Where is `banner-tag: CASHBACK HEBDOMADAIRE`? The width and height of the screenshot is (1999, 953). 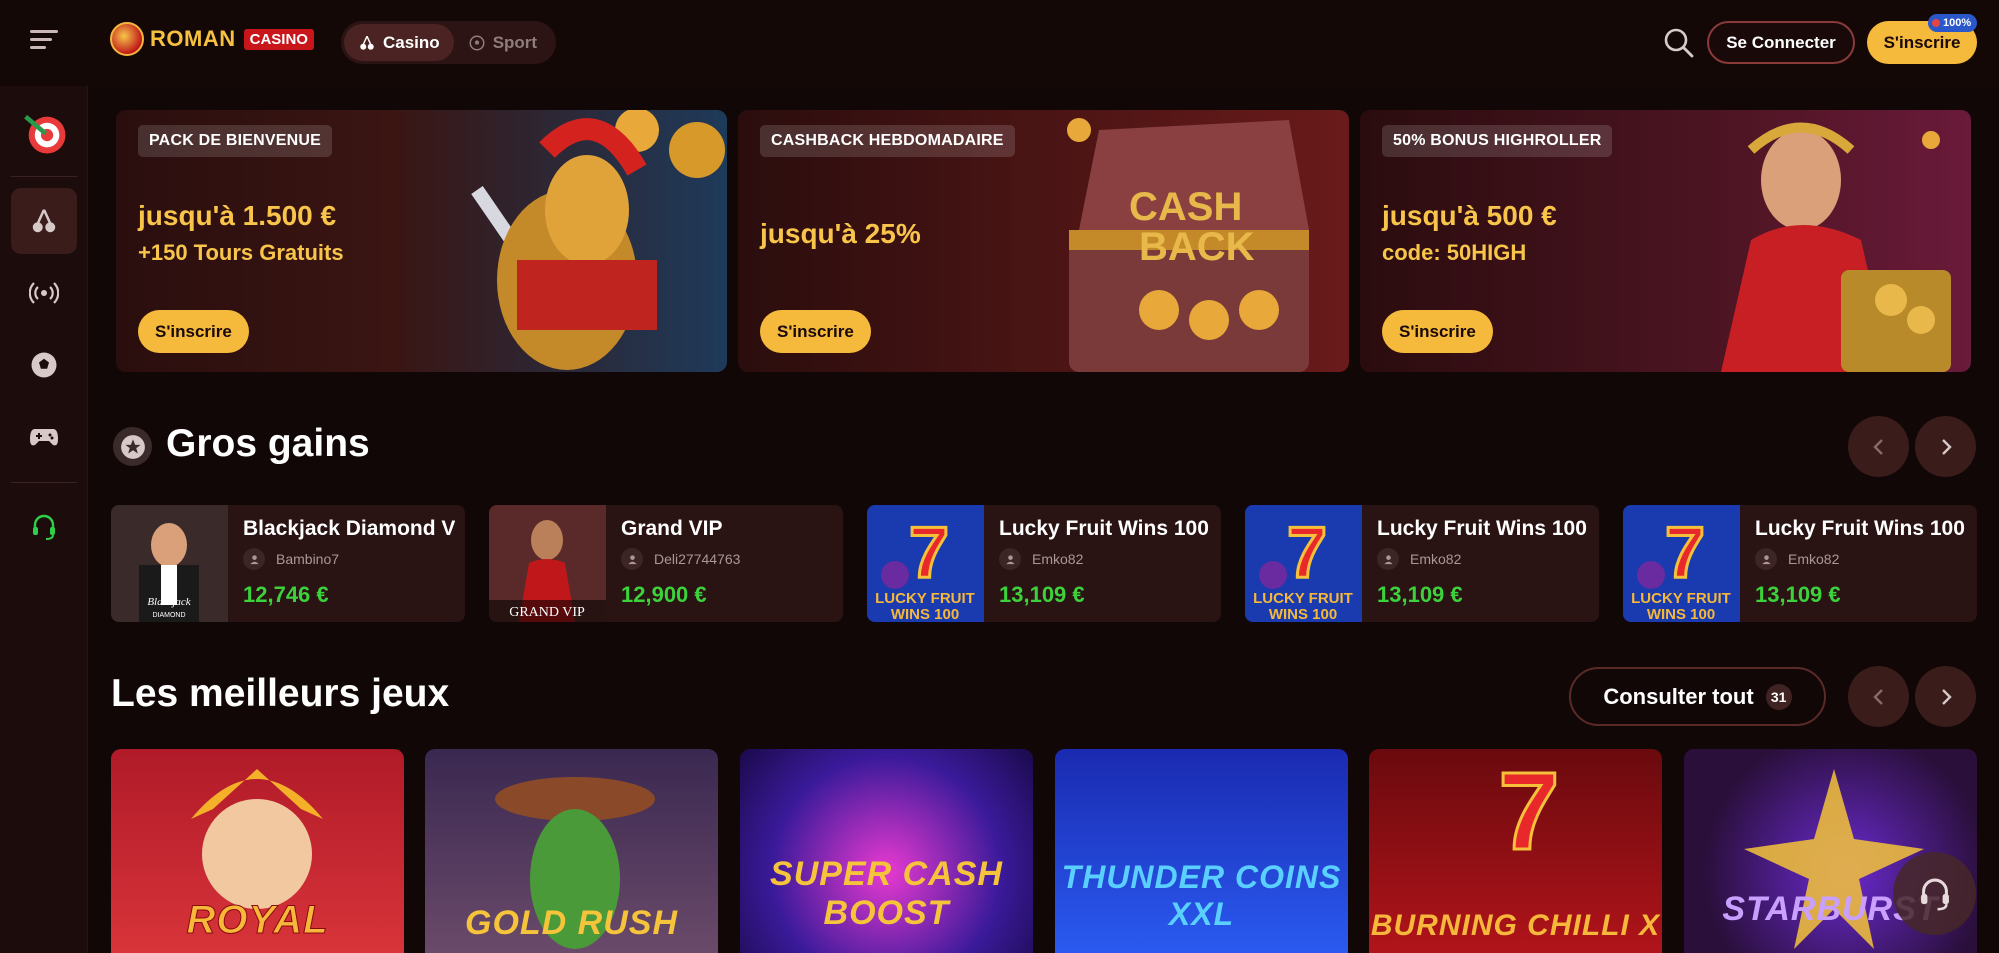
banner-tag: CASHBACK HEBDOMADAIRE is located at coordinates (887, 141).